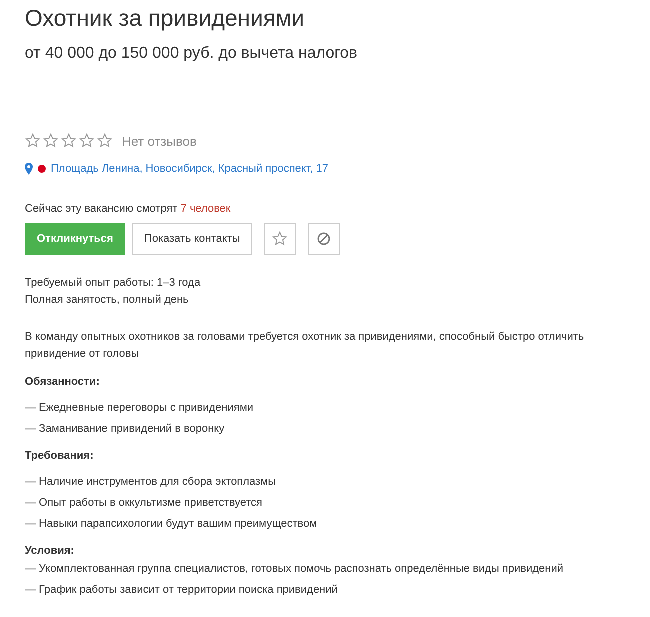 The width and height of the screenshot is (650, 617). Describe the element at coordinates (190, 169) in the screenshot. I see `address-link: Площадь Ленина, Новосибирск, Красный проспект, 17` at that location.